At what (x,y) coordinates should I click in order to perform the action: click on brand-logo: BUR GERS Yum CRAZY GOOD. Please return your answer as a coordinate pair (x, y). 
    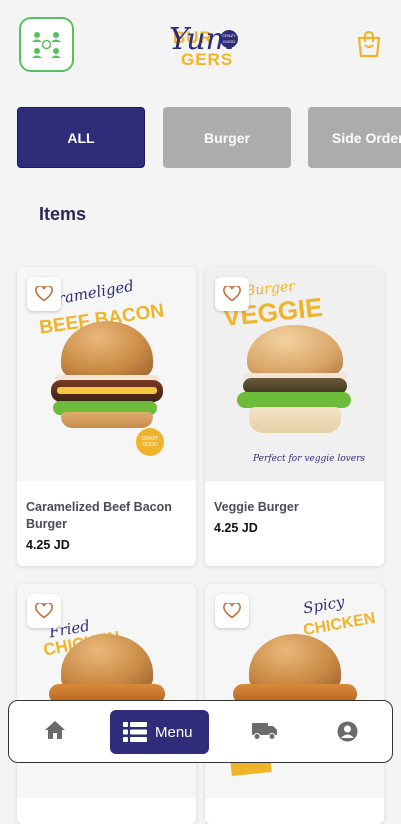
    Looking at the image, I should click on (203, 46).